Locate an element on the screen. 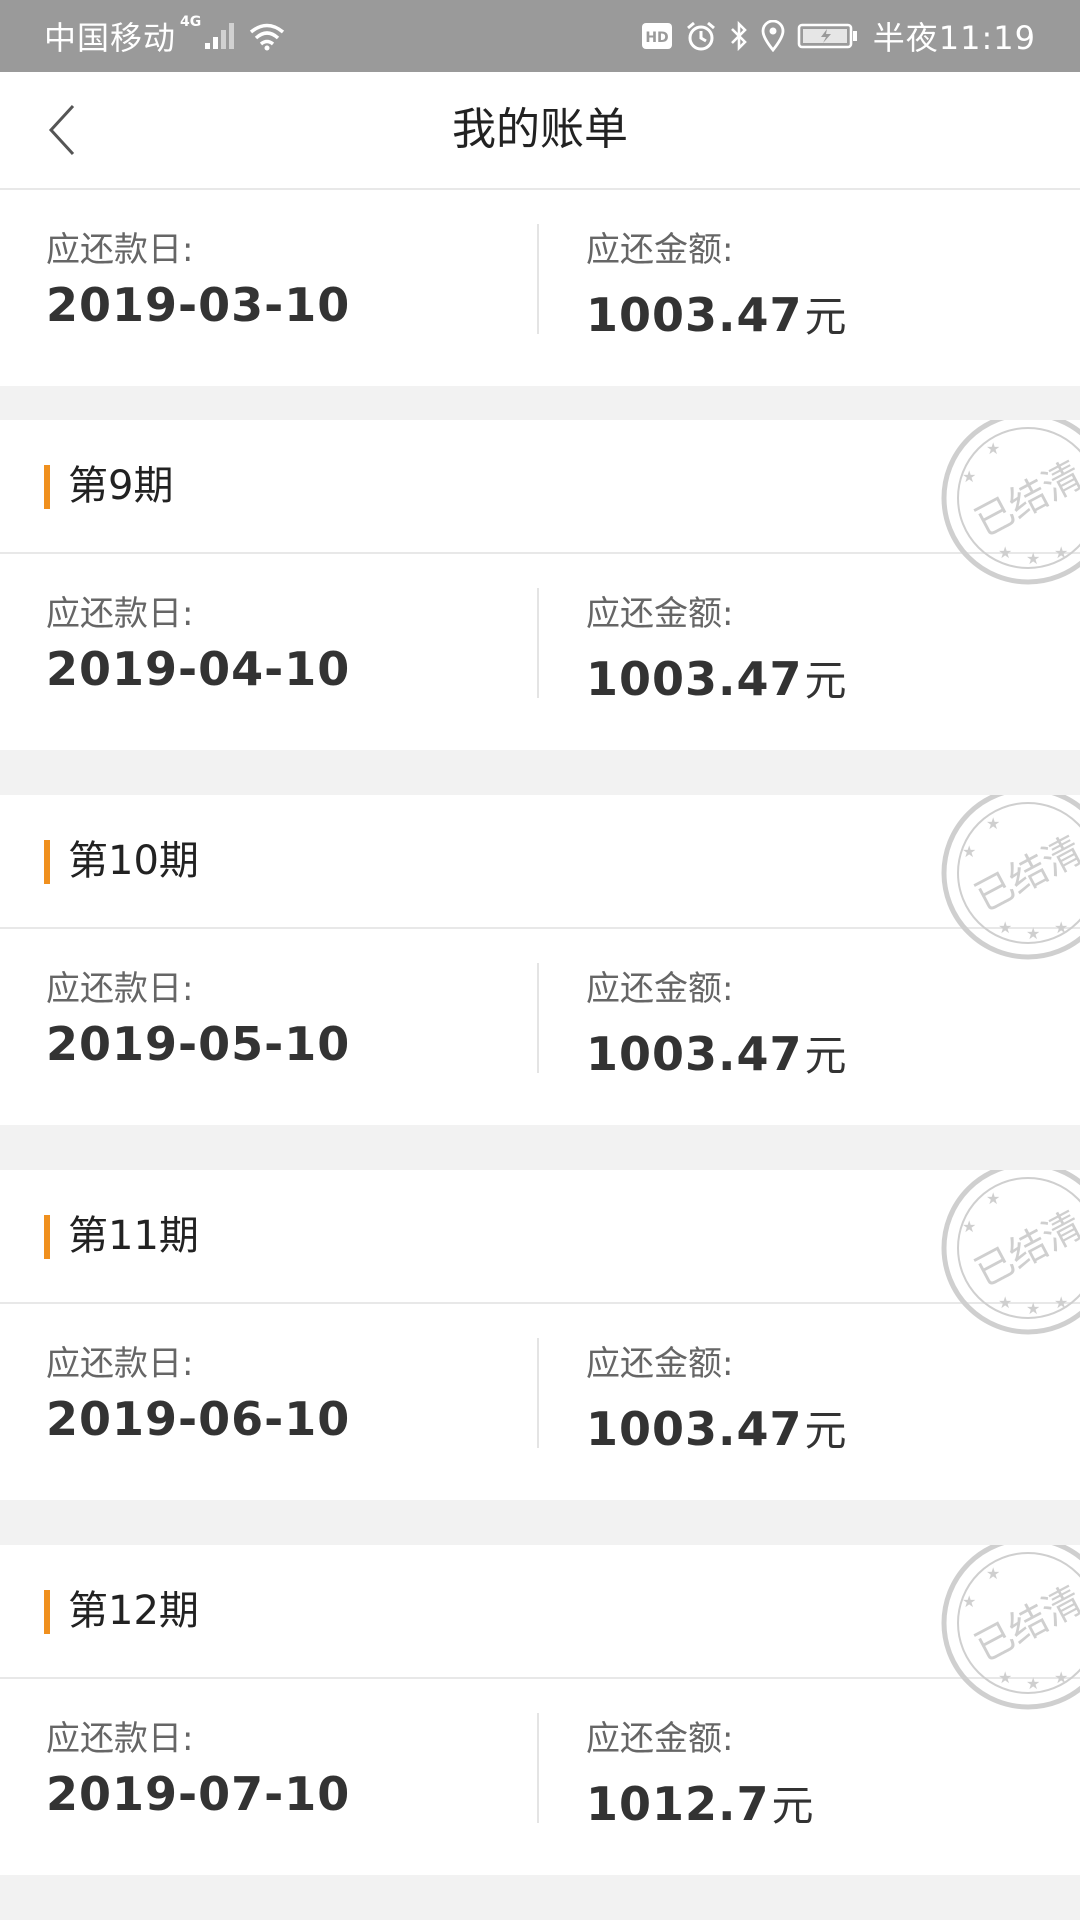  due-date-block: 应还款日: 2019-06-10 is located at coordinates (198, 1395).